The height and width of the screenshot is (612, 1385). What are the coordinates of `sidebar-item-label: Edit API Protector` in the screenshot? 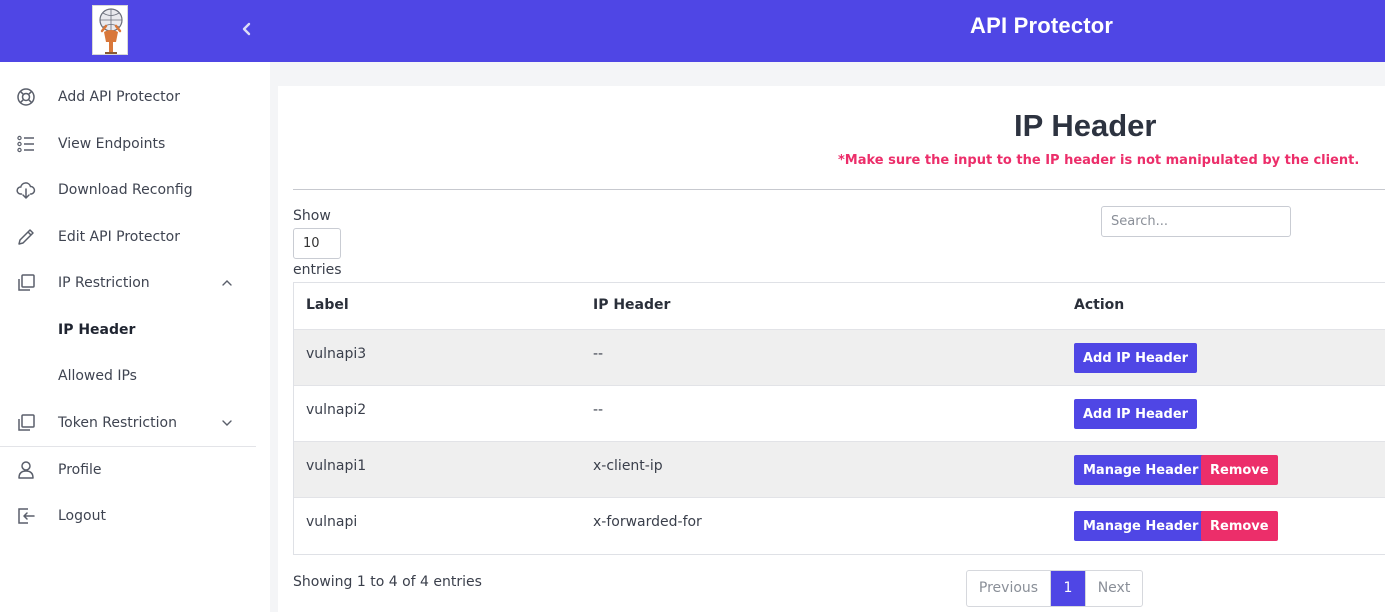 It's located at (119, 237).